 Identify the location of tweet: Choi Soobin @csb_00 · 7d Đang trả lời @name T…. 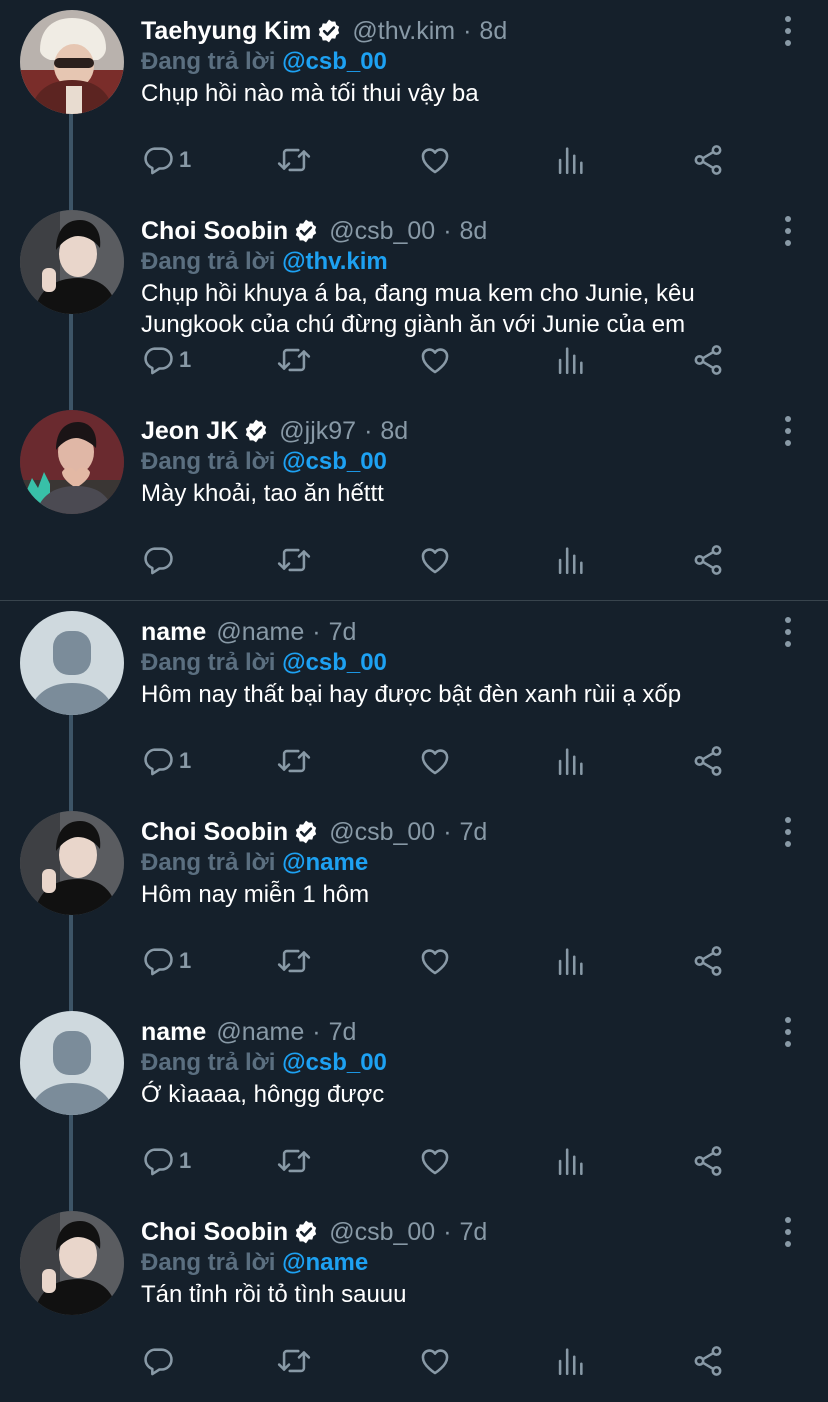
(414, 1301).